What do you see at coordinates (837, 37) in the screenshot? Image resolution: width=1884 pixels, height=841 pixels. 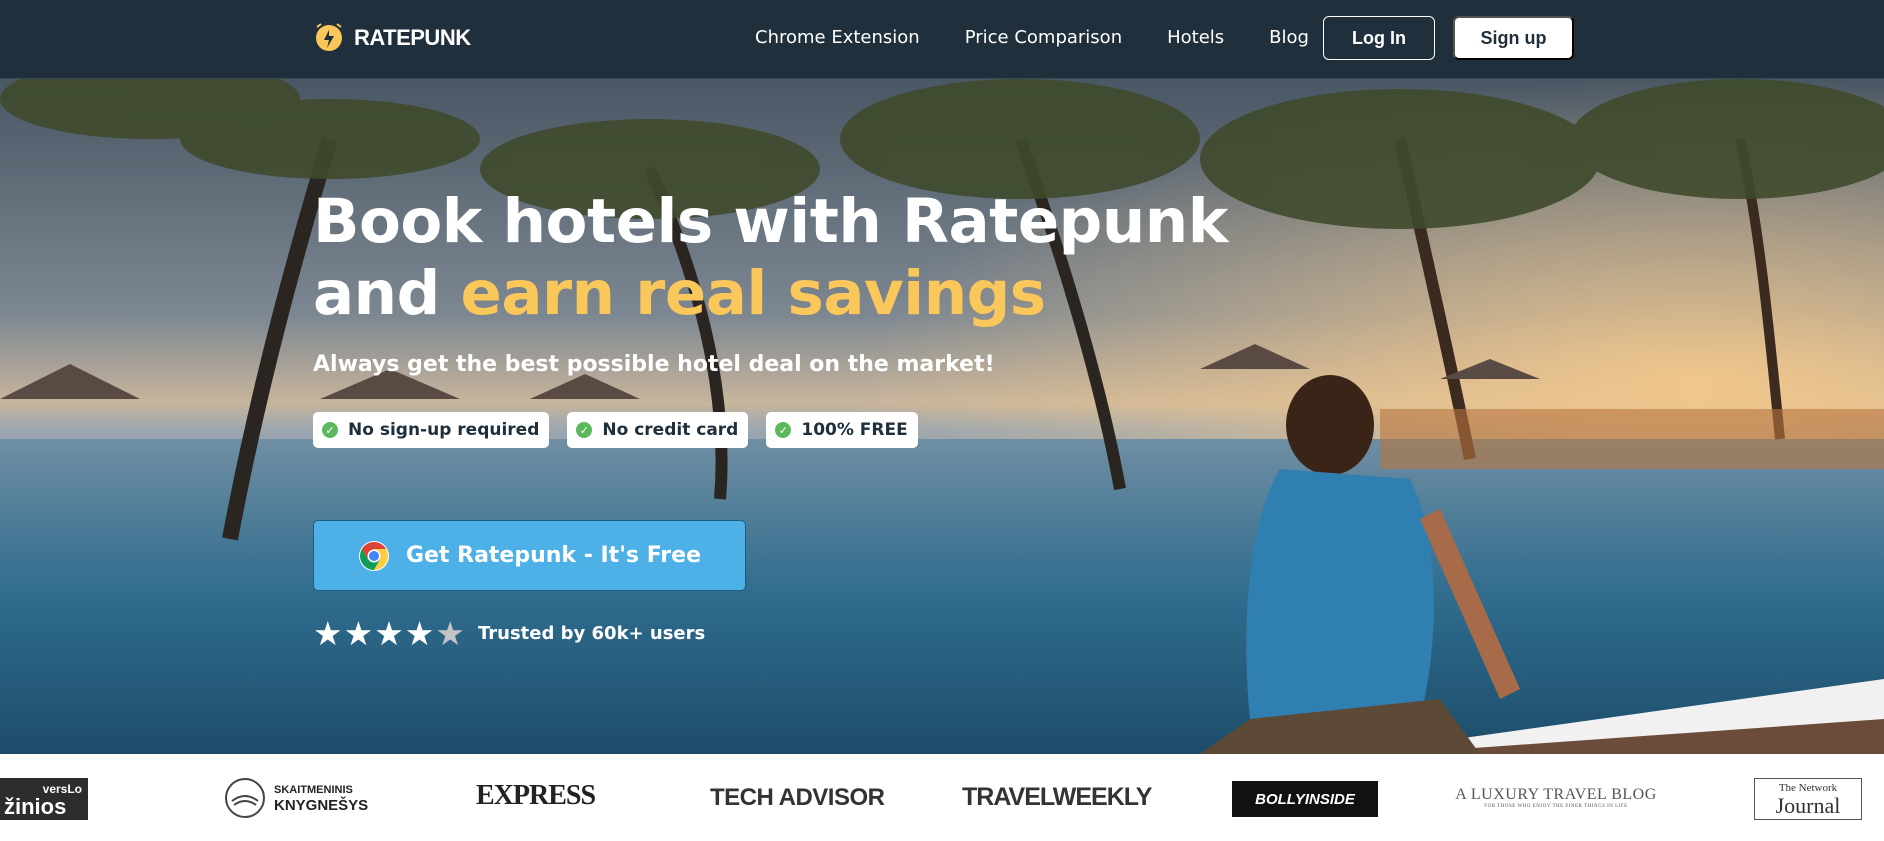 I see `nav-link-chrome-extension: Chrome Extension` at bounding box center [837, 37].